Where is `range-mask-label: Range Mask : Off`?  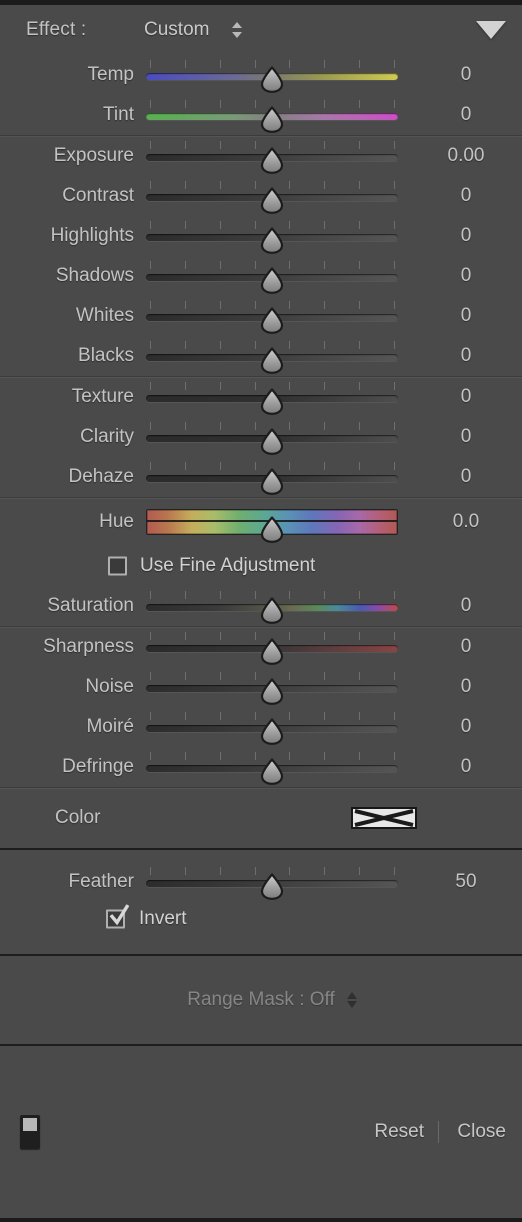 range-mask-label: Range Mask : Off is located at coordinates (261, 1000).